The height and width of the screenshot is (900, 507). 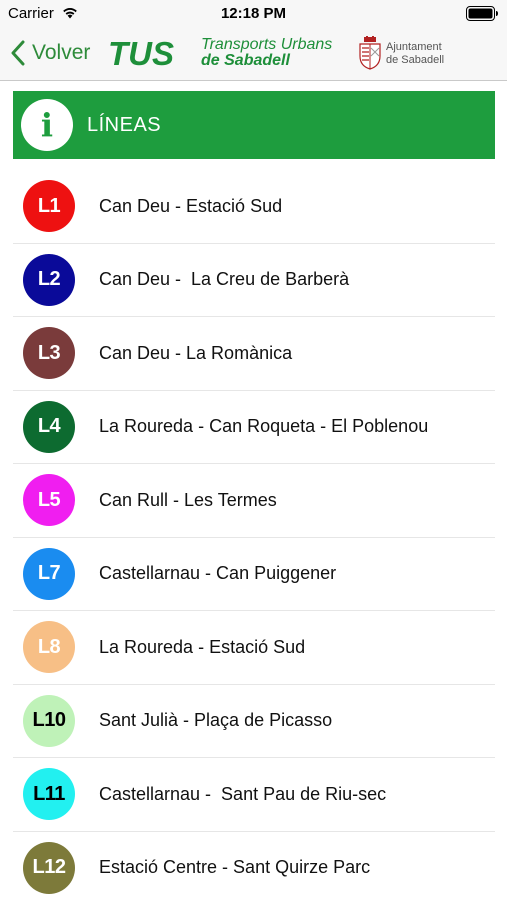 I want to click on section-title: LÍNEAS, so click(x=124, y=124).